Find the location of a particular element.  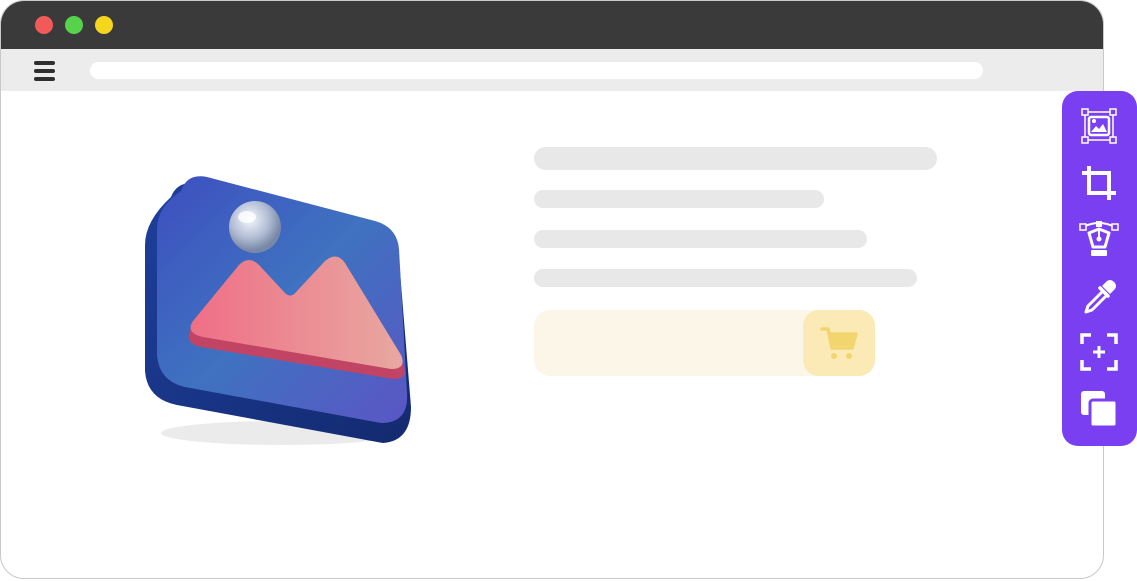

add-to-cart-button is located at coordinates (839, 343).